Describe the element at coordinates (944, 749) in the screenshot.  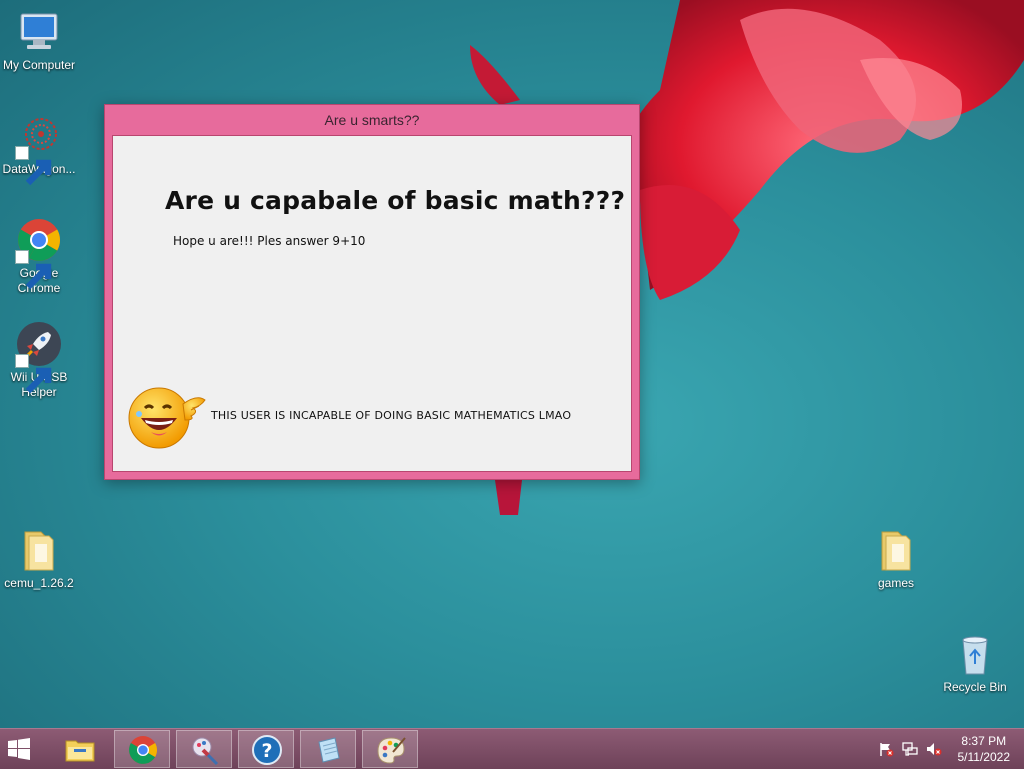
I see `system-tray: 8:37 PM 5/11/2022` at that location.